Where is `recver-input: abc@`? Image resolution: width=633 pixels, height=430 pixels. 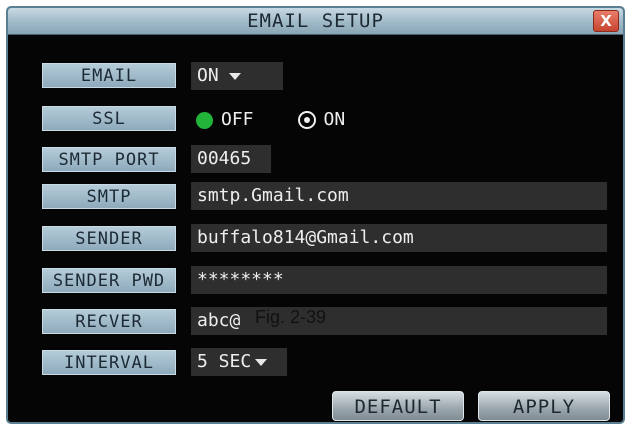
recver-input: abc@ is located at coordinates (399, 321).